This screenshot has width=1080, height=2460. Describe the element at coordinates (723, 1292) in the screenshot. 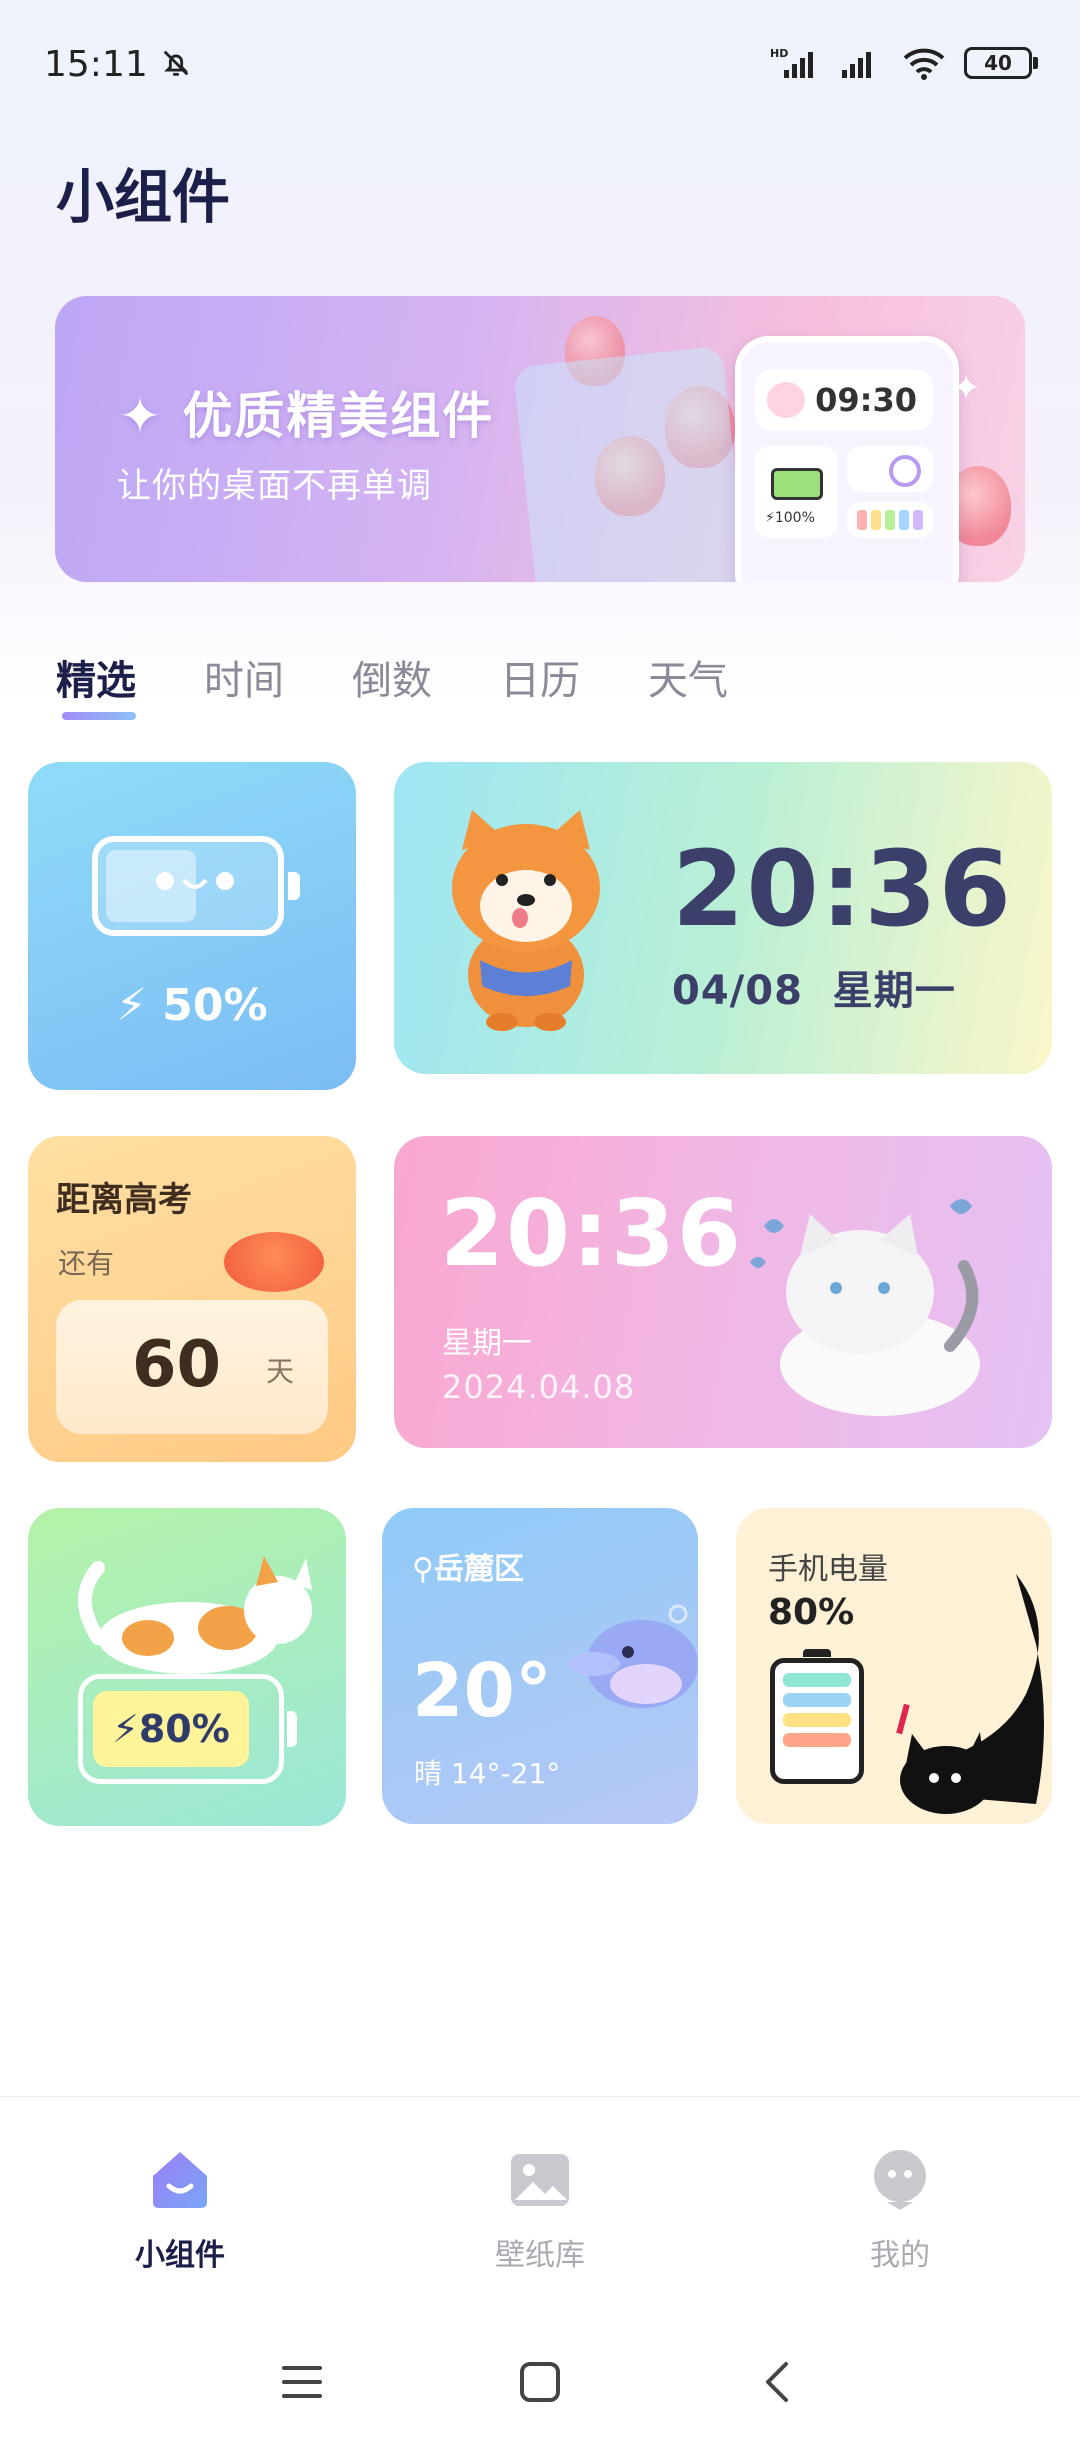

I see `widget-clock-cat: 20:36 星期一 2024.04.08` at that location.